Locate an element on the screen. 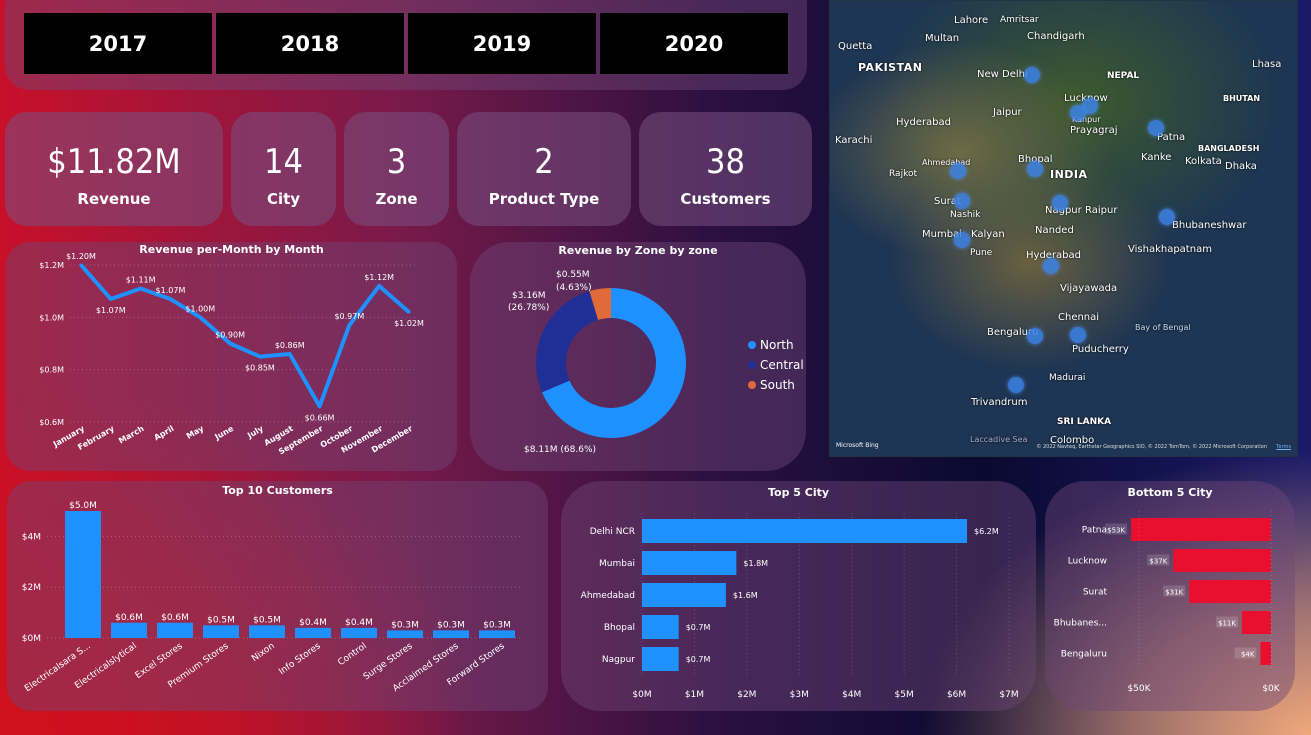 The height and width of the screenshot is (735, 1311). bing-logo-text: Microsoft Bing is located at coordinates (857, 445).